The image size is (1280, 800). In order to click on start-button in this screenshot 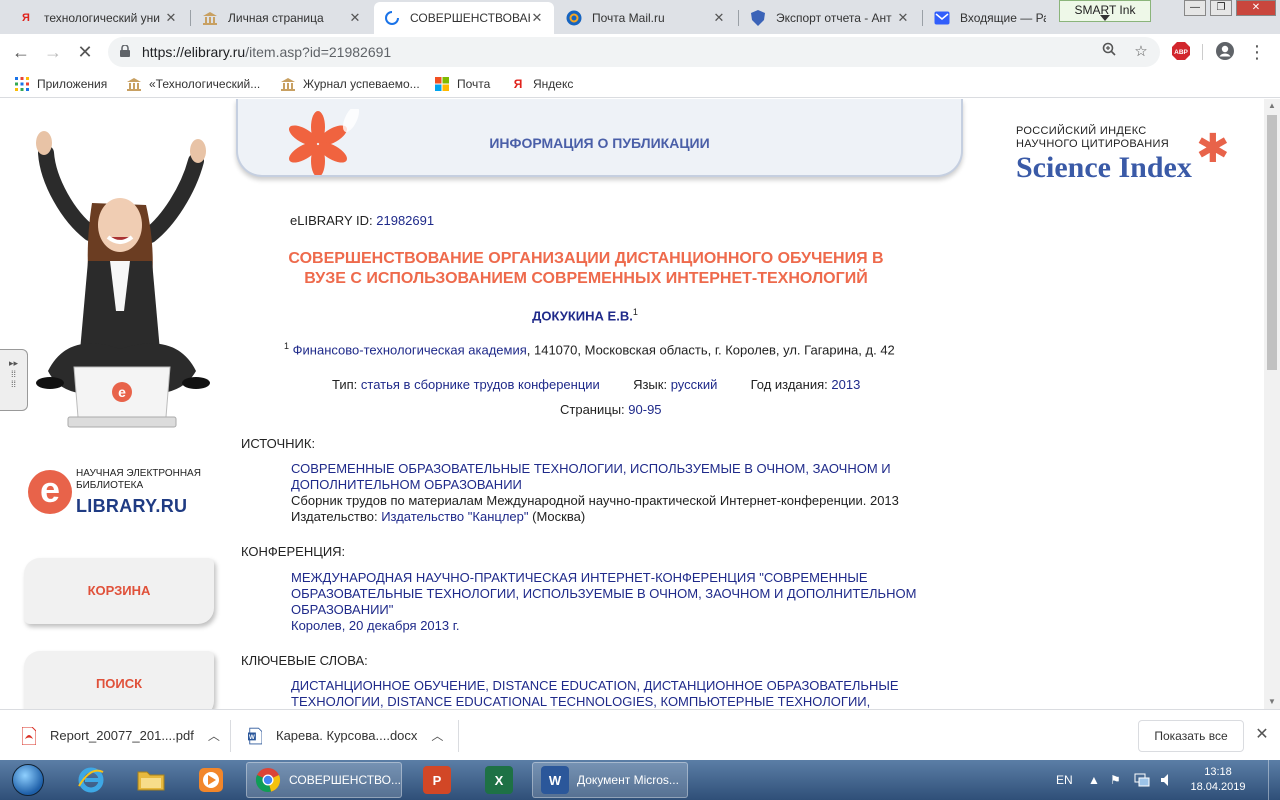, I will do `click(28, 780)`.